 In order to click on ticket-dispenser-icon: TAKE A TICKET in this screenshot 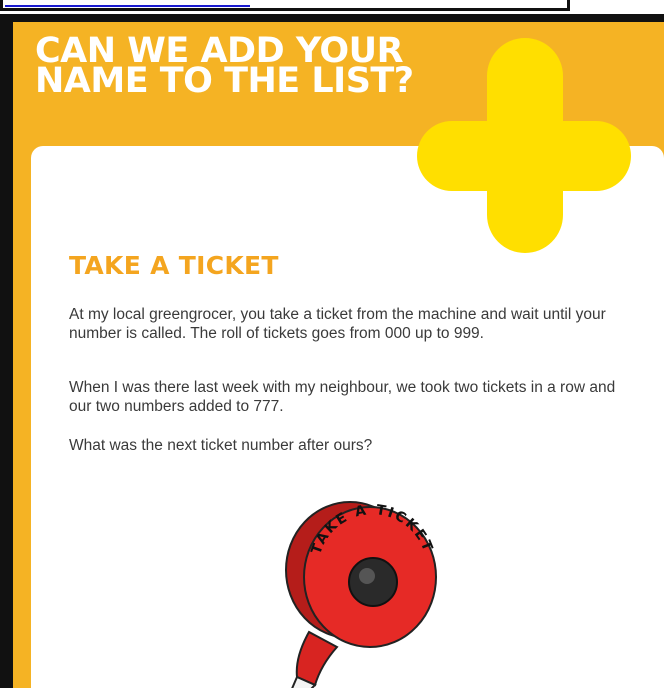, I will do `click(361, 594)`.